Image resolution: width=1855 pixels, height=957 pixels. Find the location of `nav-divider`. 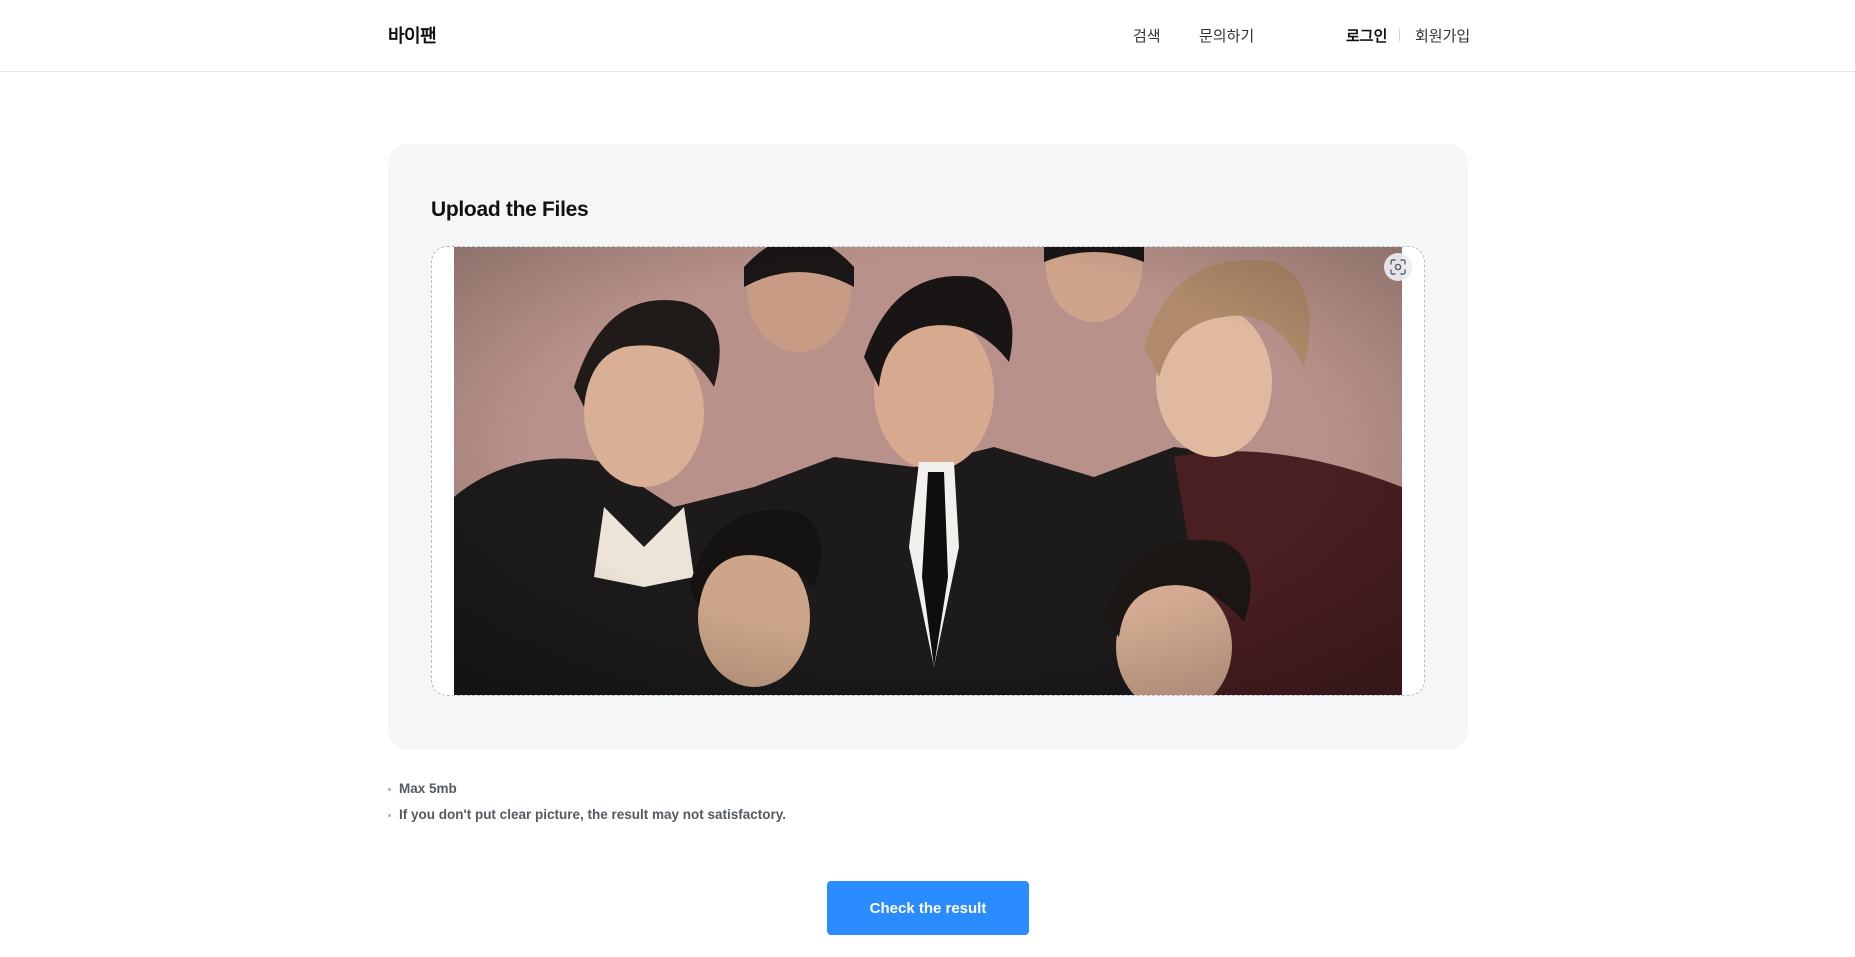

nav-divider is located at coordinates (1399, 35).